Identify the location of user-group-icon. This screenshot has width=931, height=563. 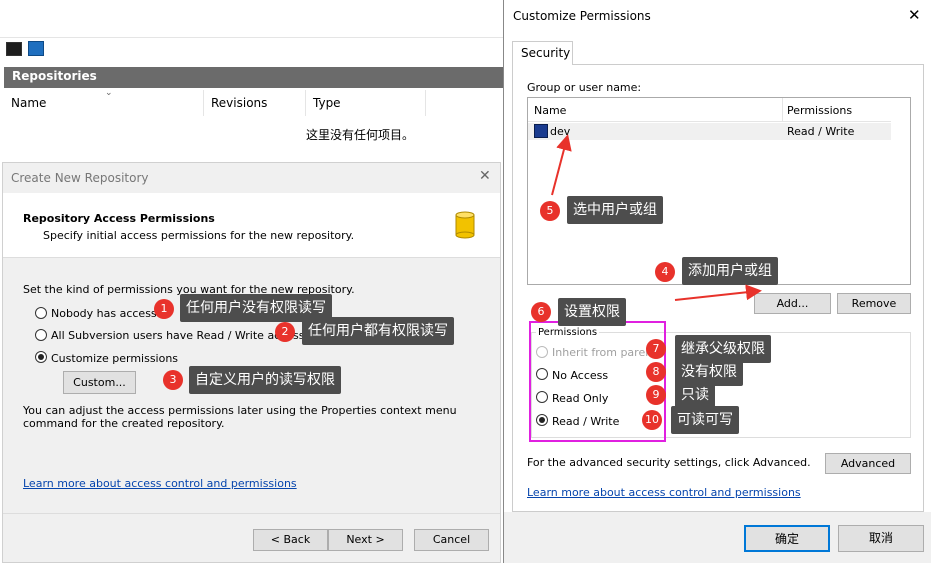
(541, 131).